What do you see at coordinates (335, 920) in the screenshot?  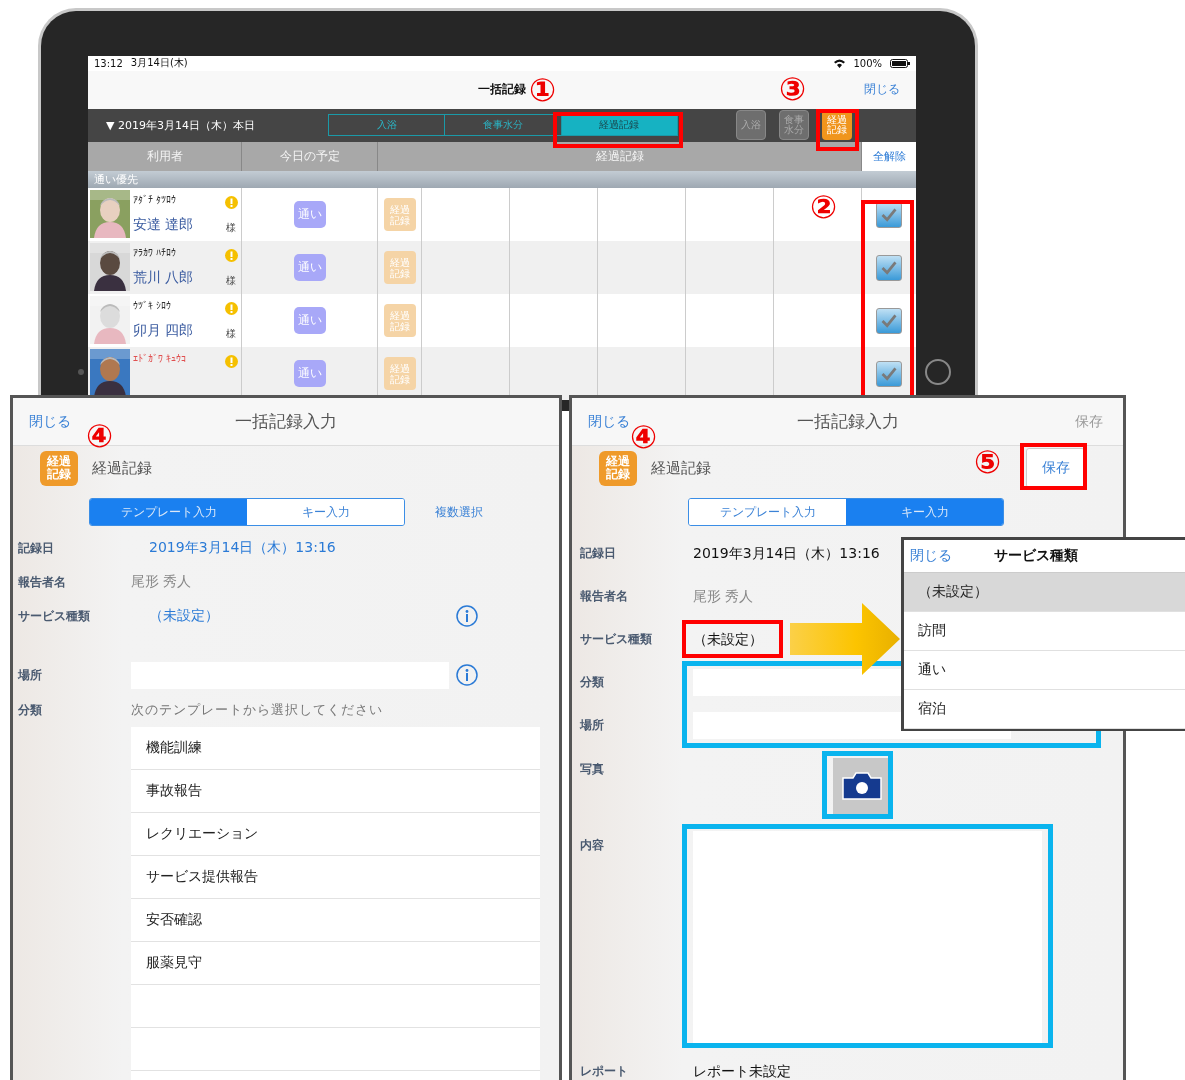 I see `template-item: 安否確認` at bounding box center [335, 920].